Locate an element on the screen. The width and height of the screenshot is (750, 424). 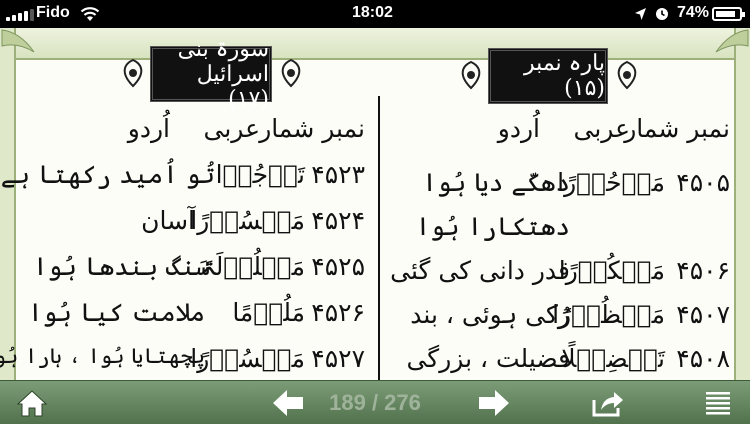
para-title: پارہ نمبر (۱۵) is located at coordinates (548, 76).